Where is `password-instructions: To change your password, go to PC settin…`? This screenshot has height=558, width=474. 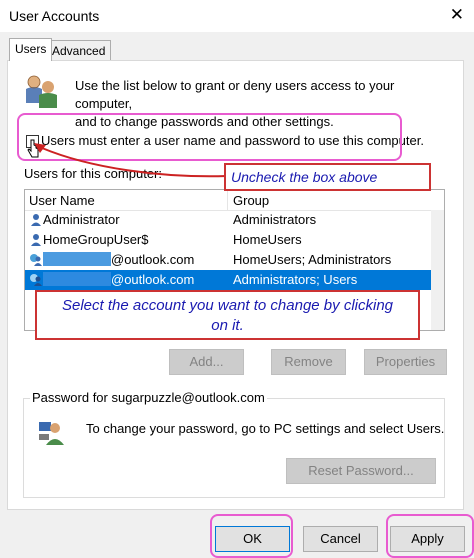 password-instructions: To change your password, go to PC settin… is located at coordinates (265, 428).